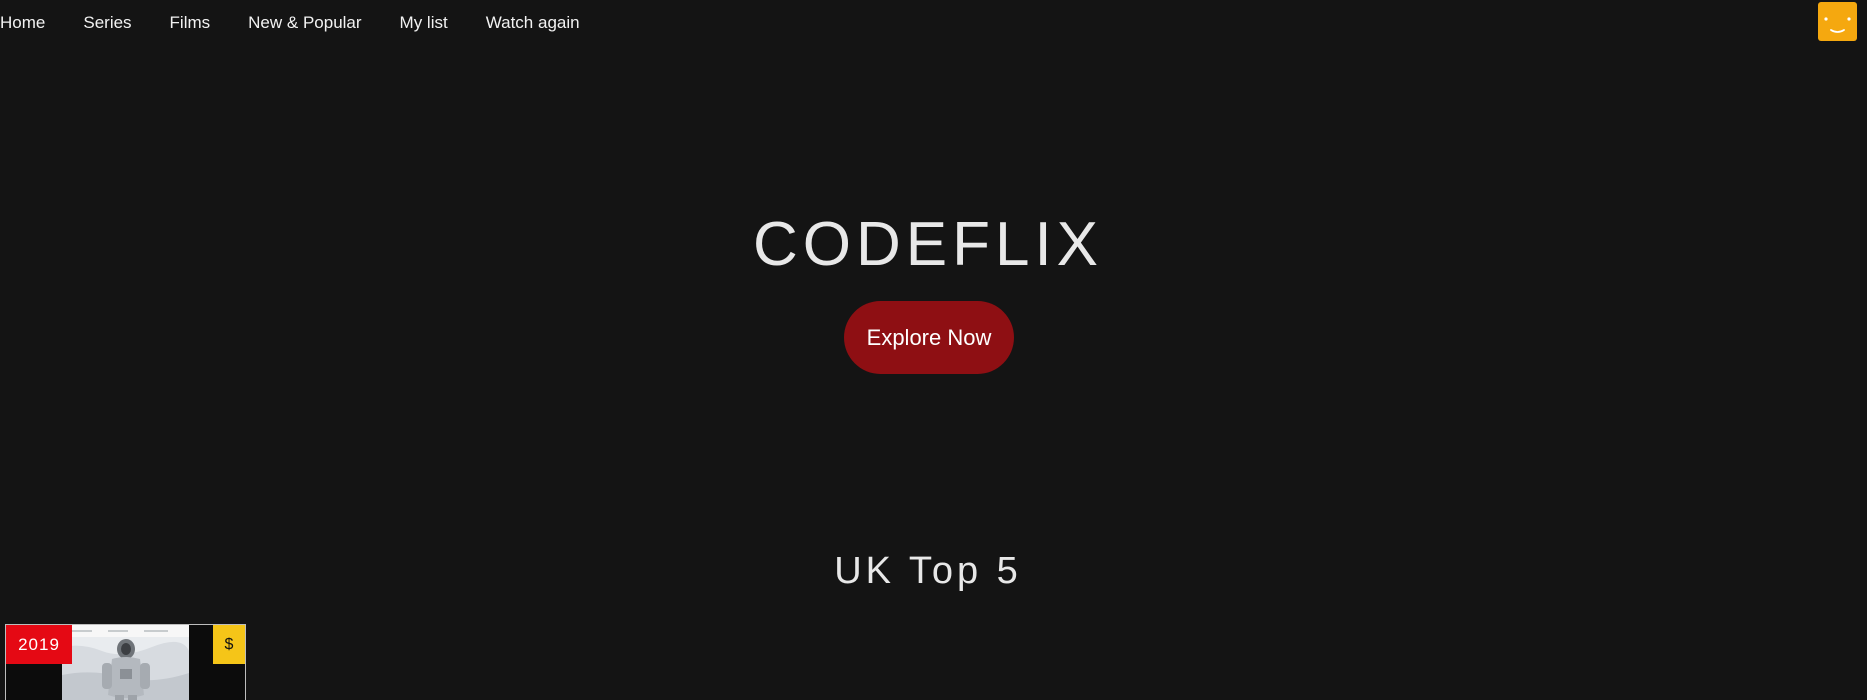 Image resolution: width=1867 pixels, height=700 pixels. What do you see at coordinates (304, 23) in the screenshot?
I see `nav-item-new-popular: New & Popular` at bounding box center [304, 23].